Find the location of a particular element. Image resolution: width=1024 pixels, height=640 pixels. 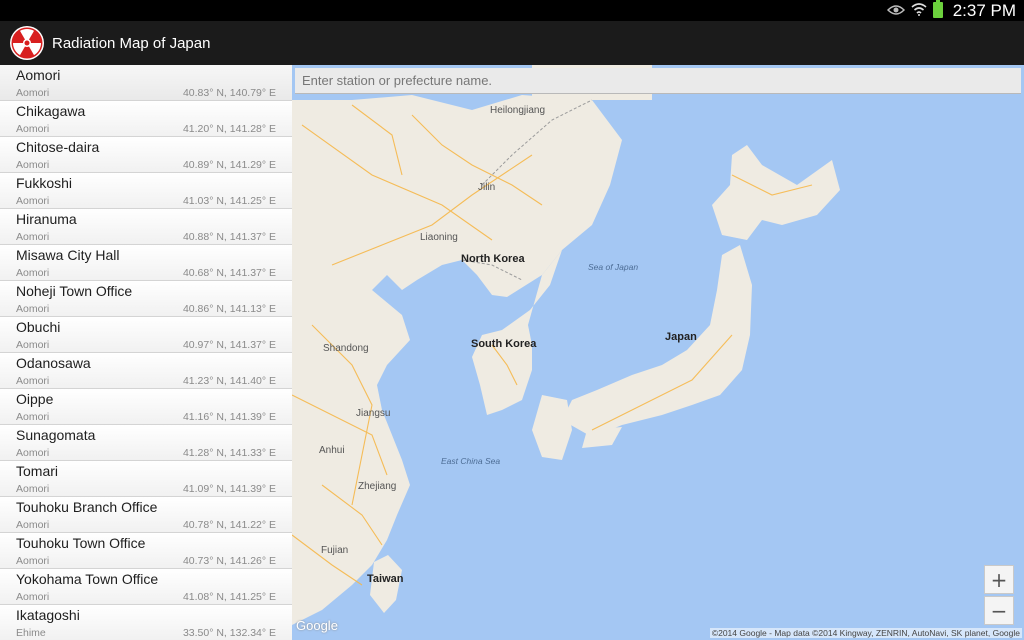

map-label-heilongjiang: Heilongjiang is located at coordinates (518, 110).